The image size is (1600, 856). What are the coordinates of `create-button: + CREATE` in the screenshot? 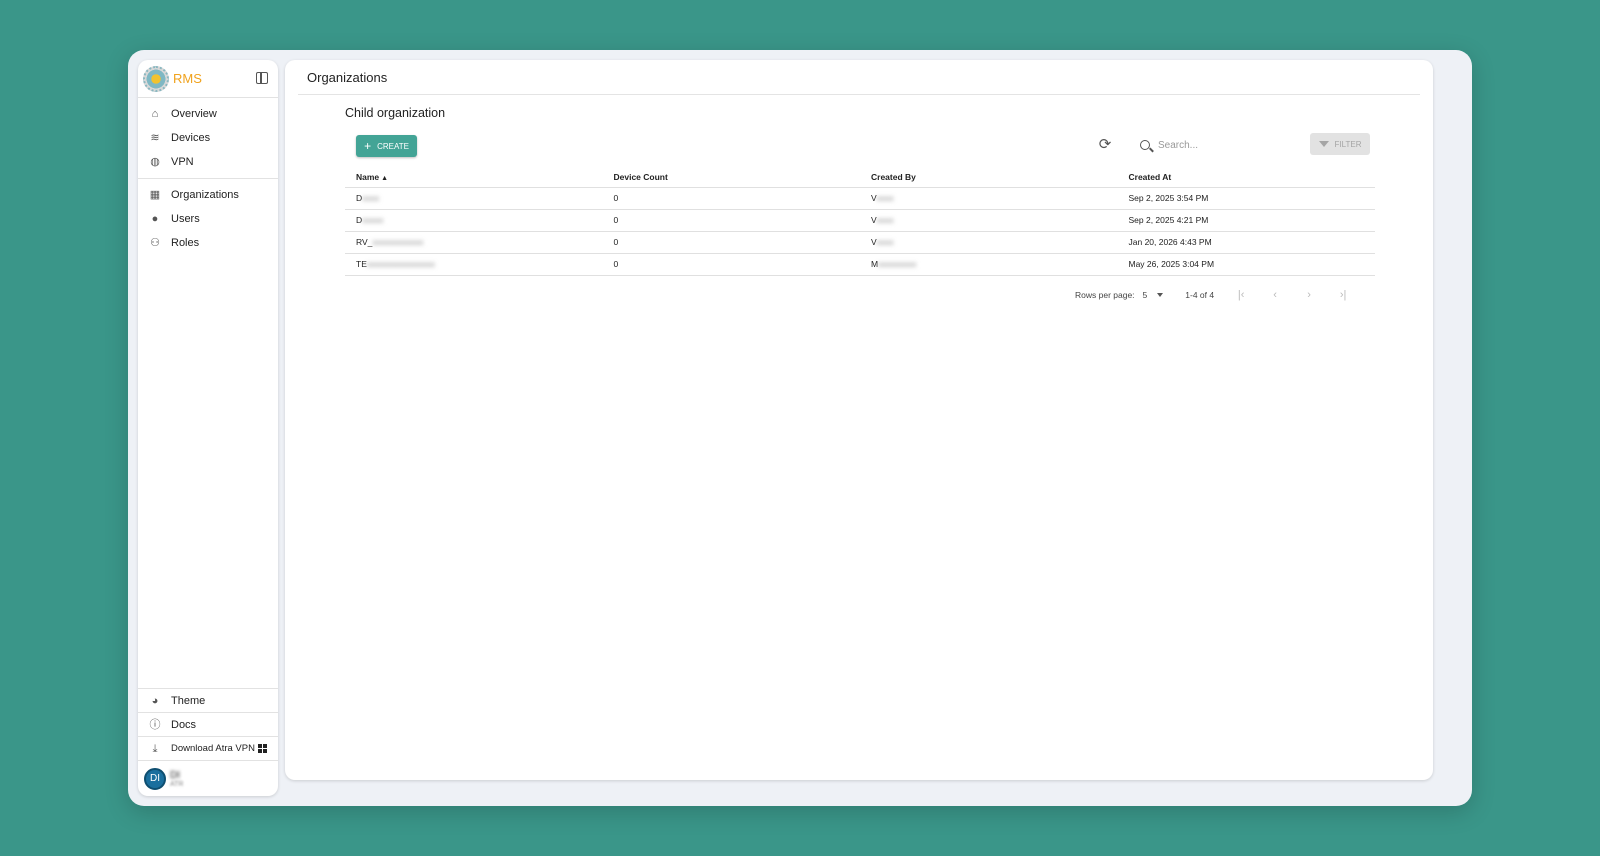 It's located at (386, 146).